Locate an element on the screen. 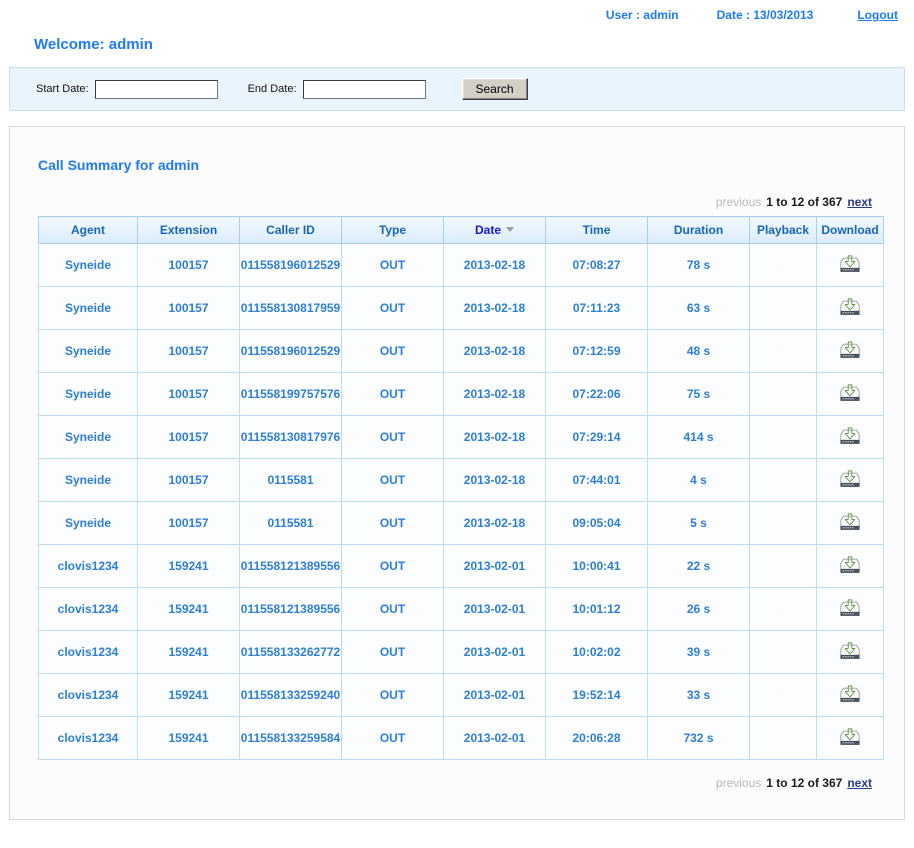 This screenshot has width=914, height=848. current-date-label: Date : 13/03/2013 is located at coordinates (765, 15).